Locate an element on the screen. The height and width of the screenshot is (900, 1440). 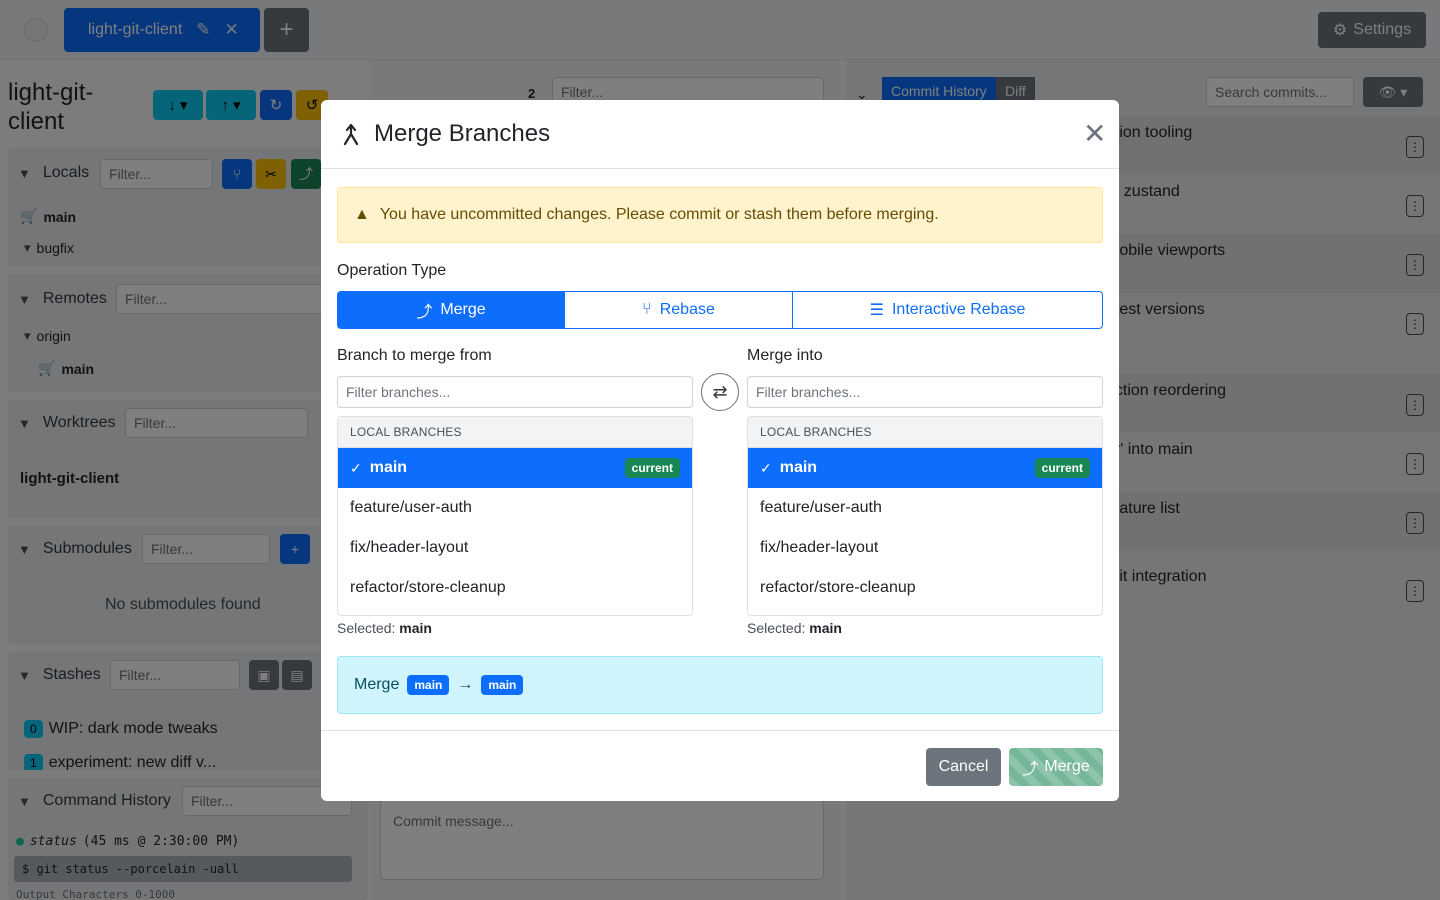
operation-type-label: Operation Type is located at coordinates (392, 270).